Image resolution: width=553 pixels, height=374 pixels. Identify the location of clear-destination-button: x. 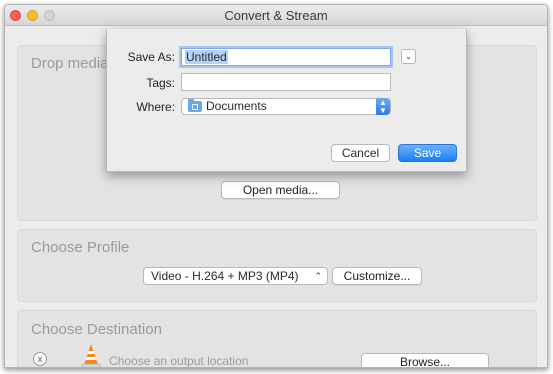
(40, 359).